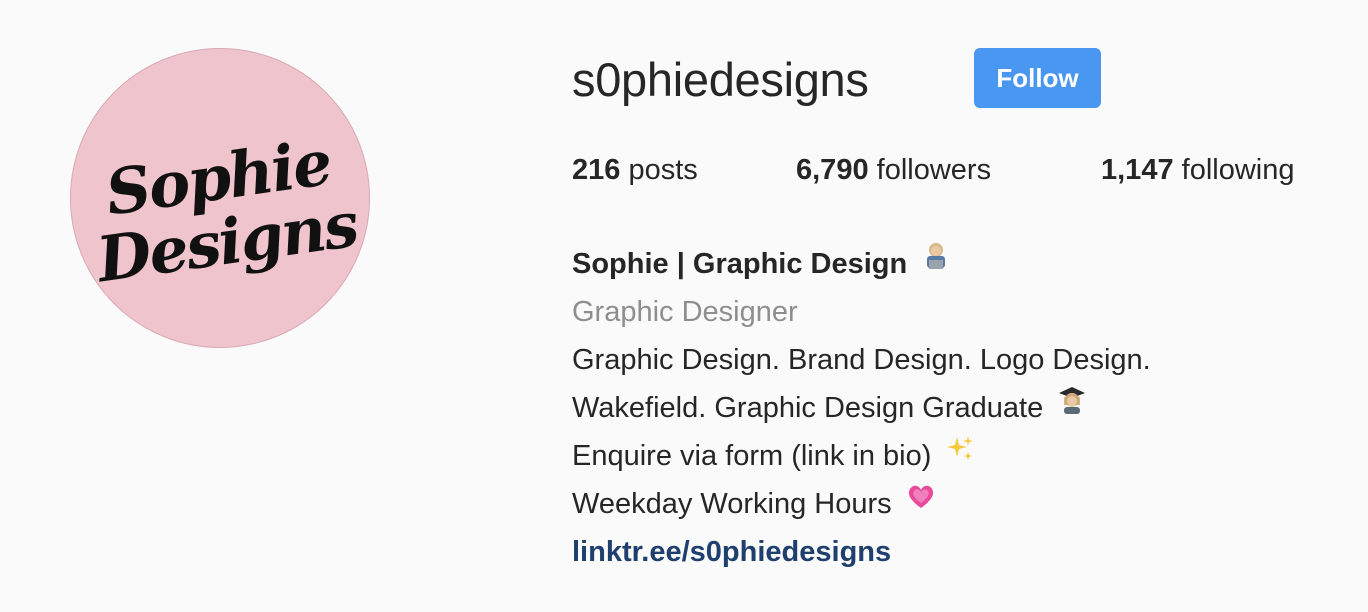 Image resolution: width=1368 pixels, height=612 pixels. I want to click on followers-label: followers, so click(934, 170).